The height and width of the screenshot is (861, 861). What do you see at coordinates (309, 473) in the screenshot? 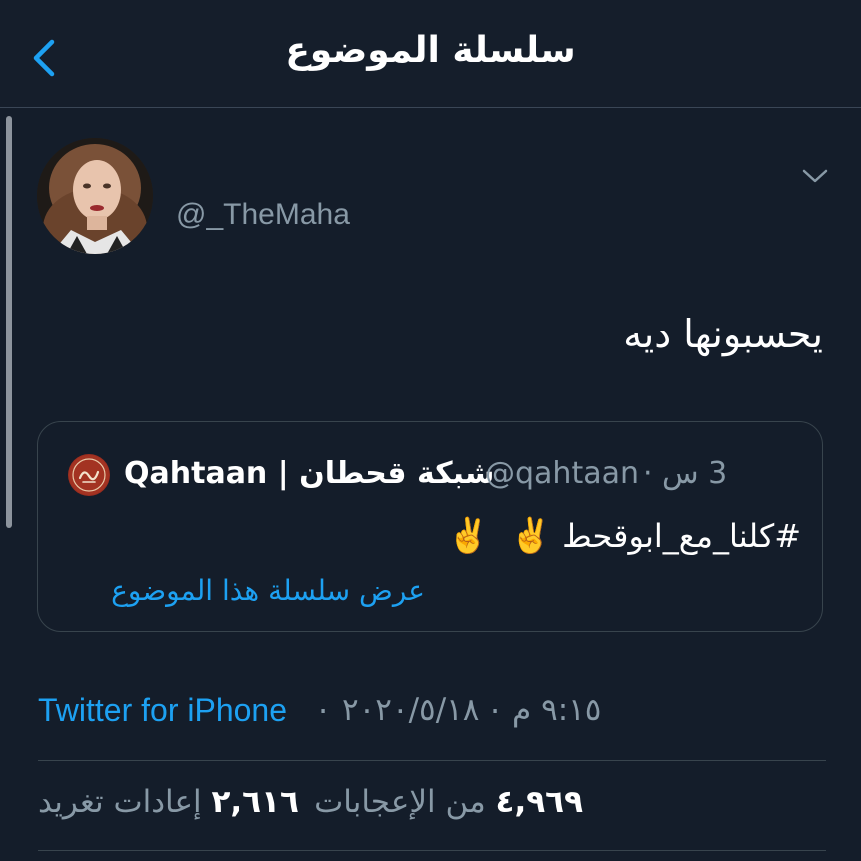
I see `quoted-display-name: Qahtaan | شبكة قحطان` at bounding box center [309, 473].